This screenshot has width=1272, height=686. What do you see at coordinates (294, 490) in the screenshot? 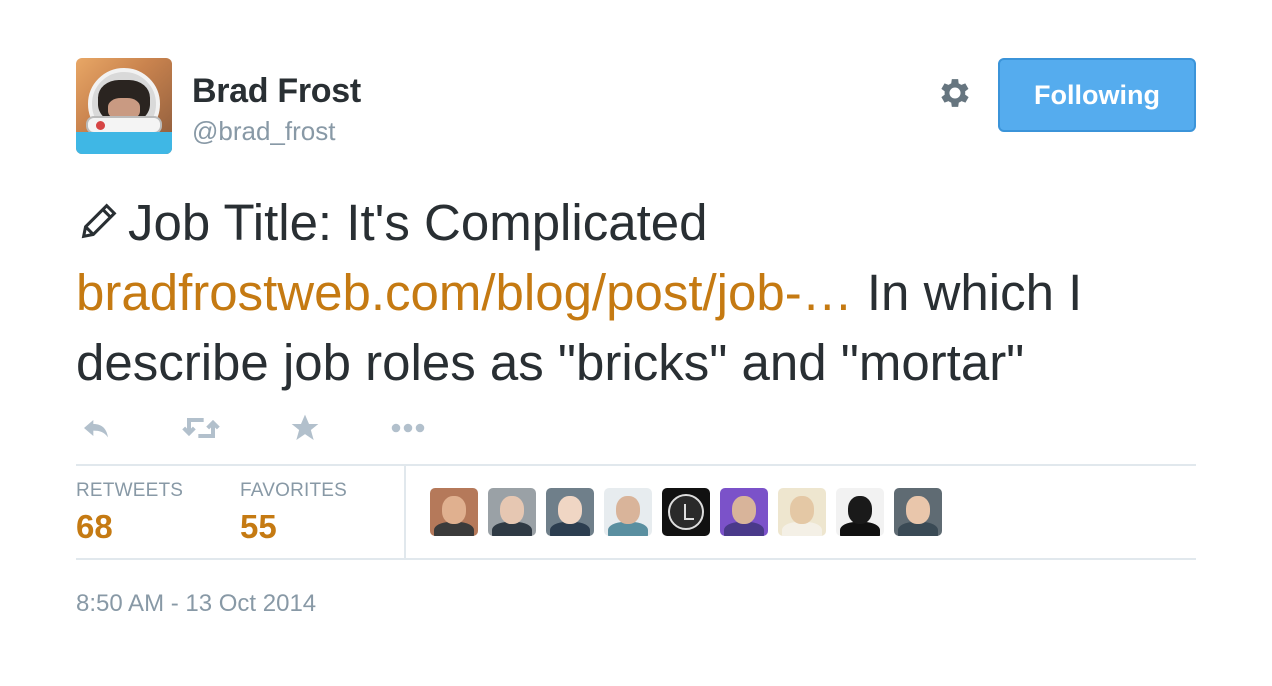
I see `favorites-label: FAVORITES` at bounding box center [294, 490].